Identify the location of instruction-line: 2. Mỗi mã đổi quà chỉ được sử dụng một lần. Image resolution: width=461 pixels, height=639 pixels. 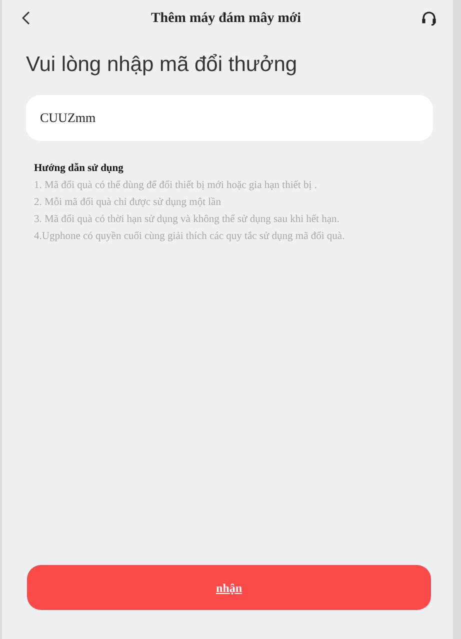
(128, 203).